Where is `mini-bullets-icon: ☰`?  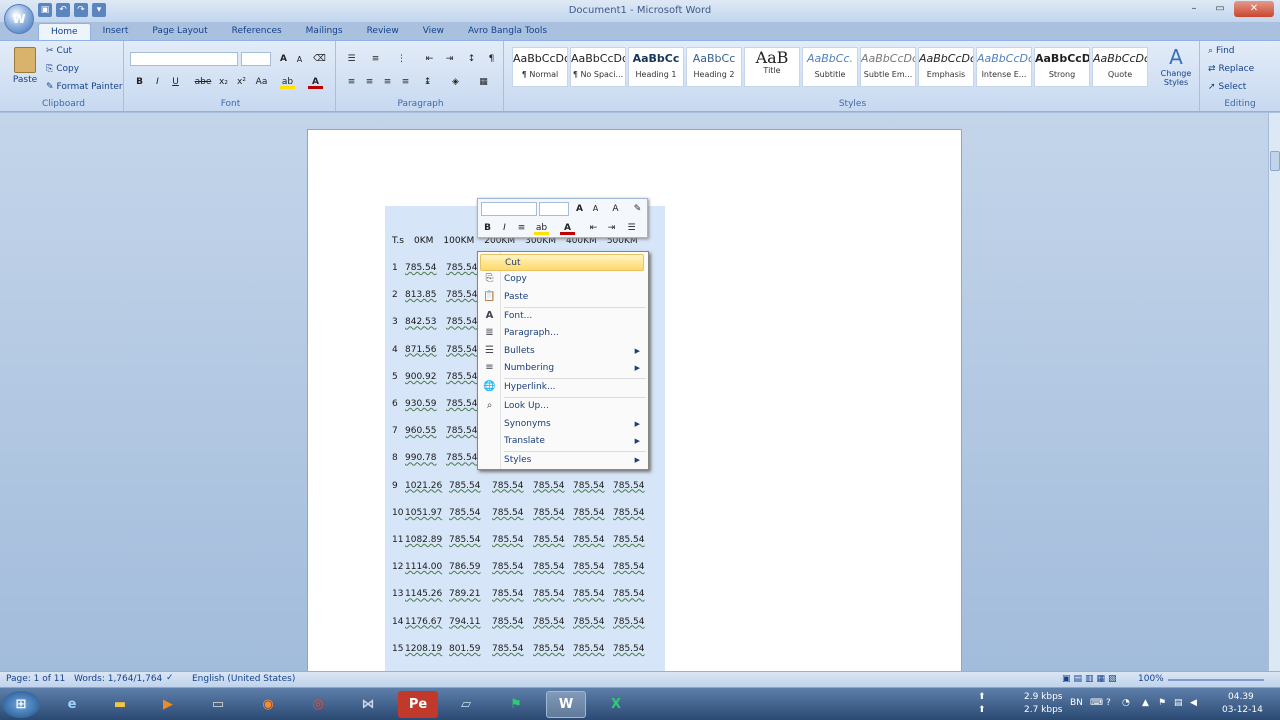 mini-bullets-icon: ☰ is located at coordinates (631, 228).